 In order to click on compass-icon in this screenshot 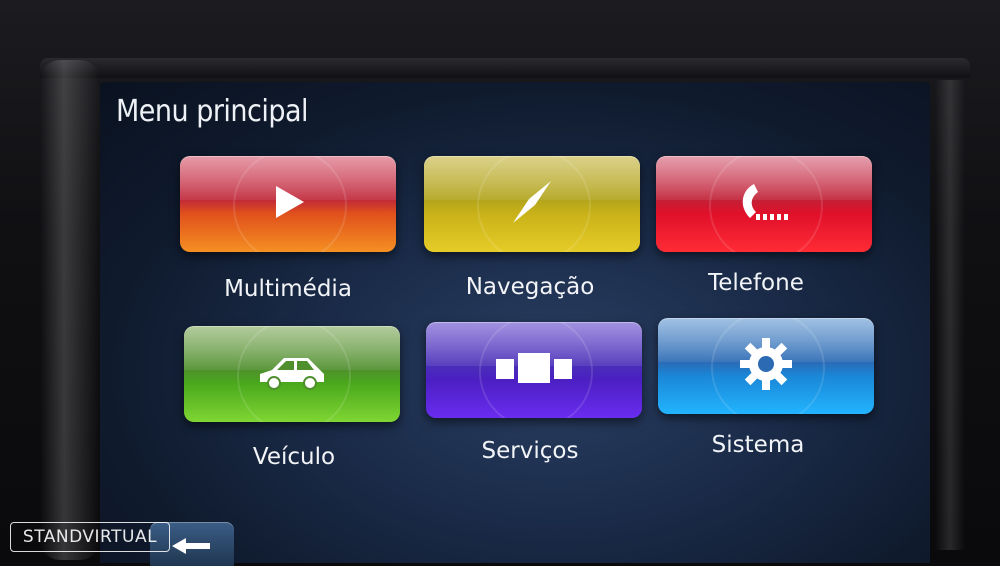, I will do `click(532, 204)`.